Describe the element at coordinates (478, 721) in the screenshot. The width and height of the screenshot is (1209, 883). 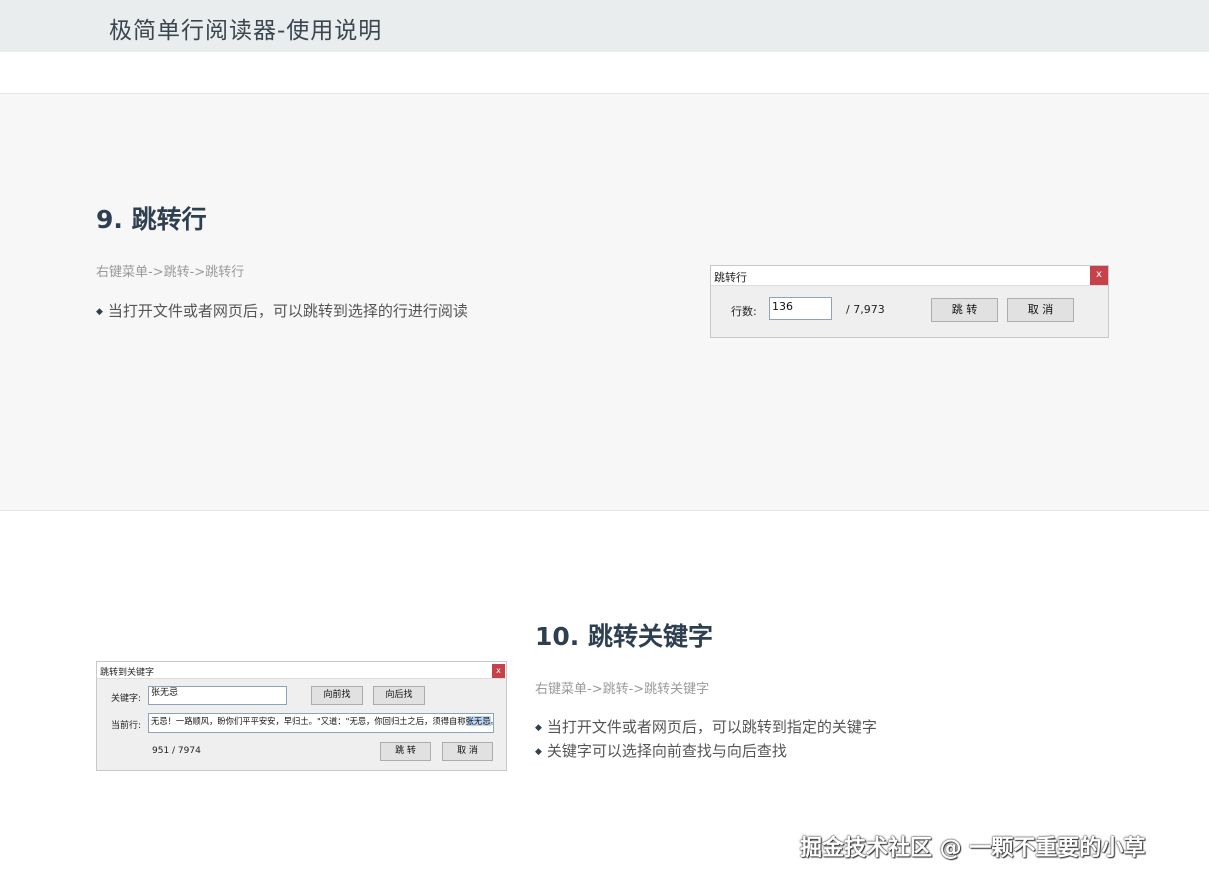
I see `keyword-highlight: 张无忌` at that location.